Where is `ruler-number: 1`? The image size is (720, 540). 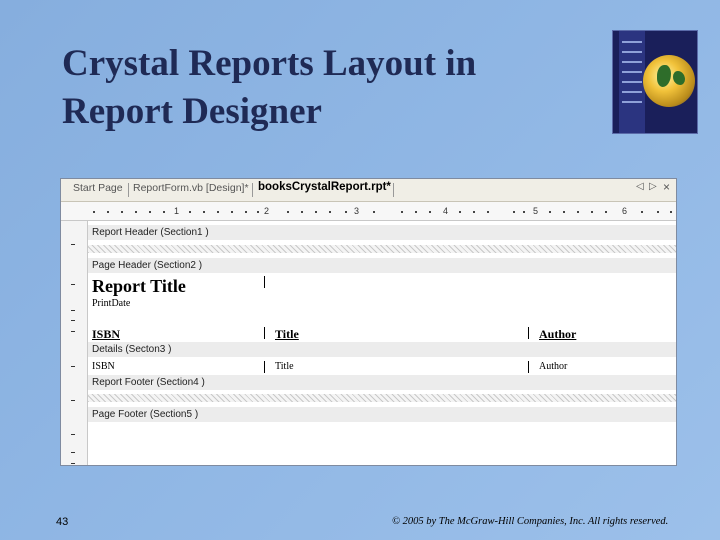 ruler-number: 1 is located at coordinates (177, 211).